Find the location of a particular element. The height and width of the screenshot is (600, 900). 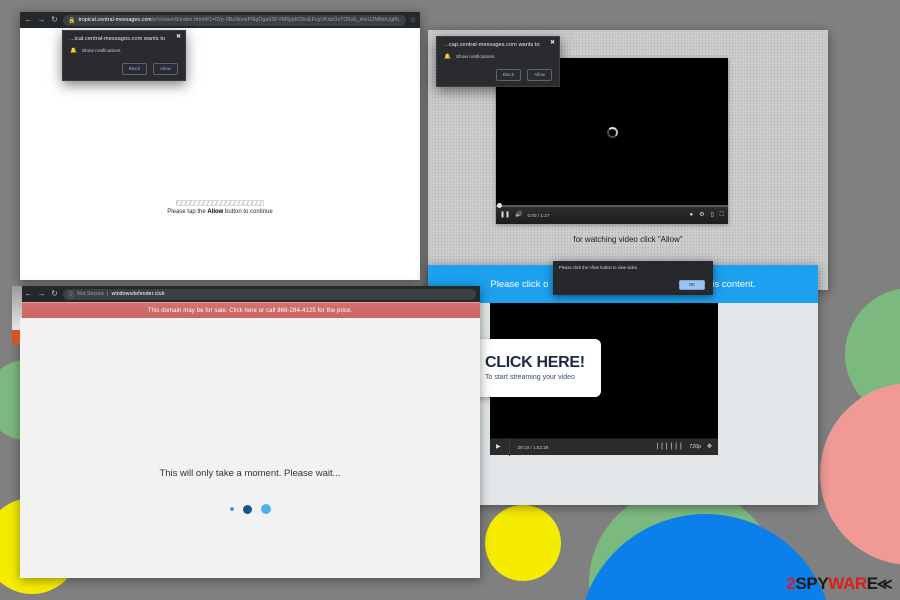

volume-icon: 🔊 is located at coordinates (518, 215).